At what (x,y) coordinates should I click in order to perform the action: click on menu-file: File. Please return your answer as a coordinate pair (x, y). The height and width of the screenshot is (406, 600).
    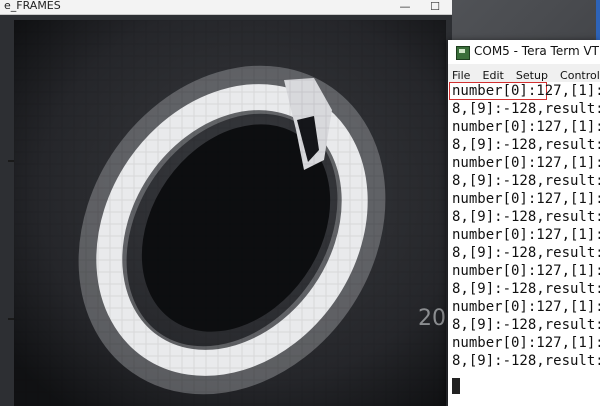
    Looking at the image, I should click on (460, 74).